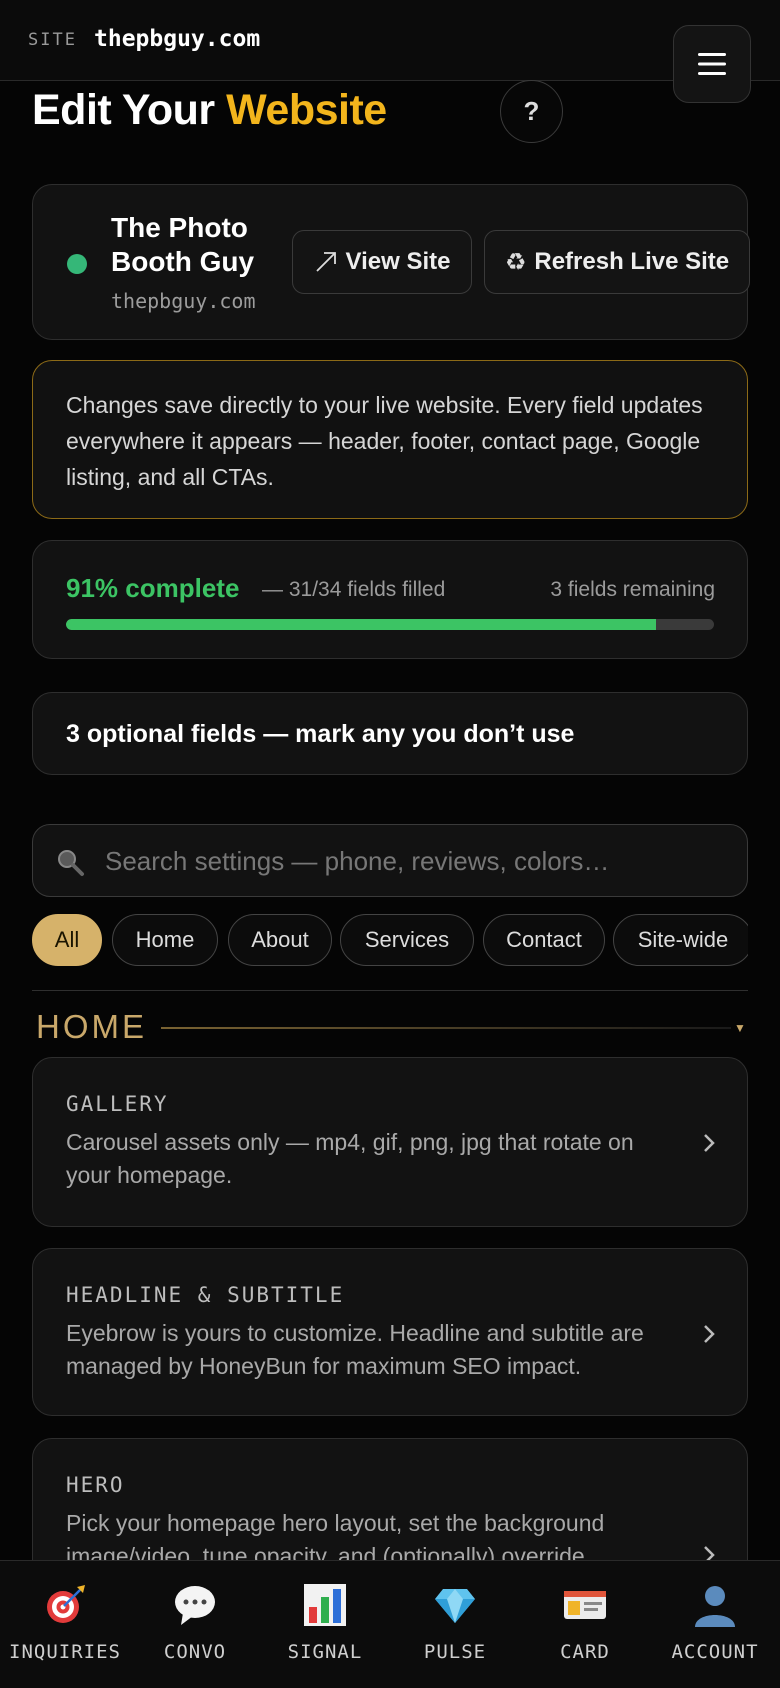 Image resolution: width=780 pixels, height=1688 pixels. I want to click on site-card-domain: thepbguy.com, so click(183, 301).